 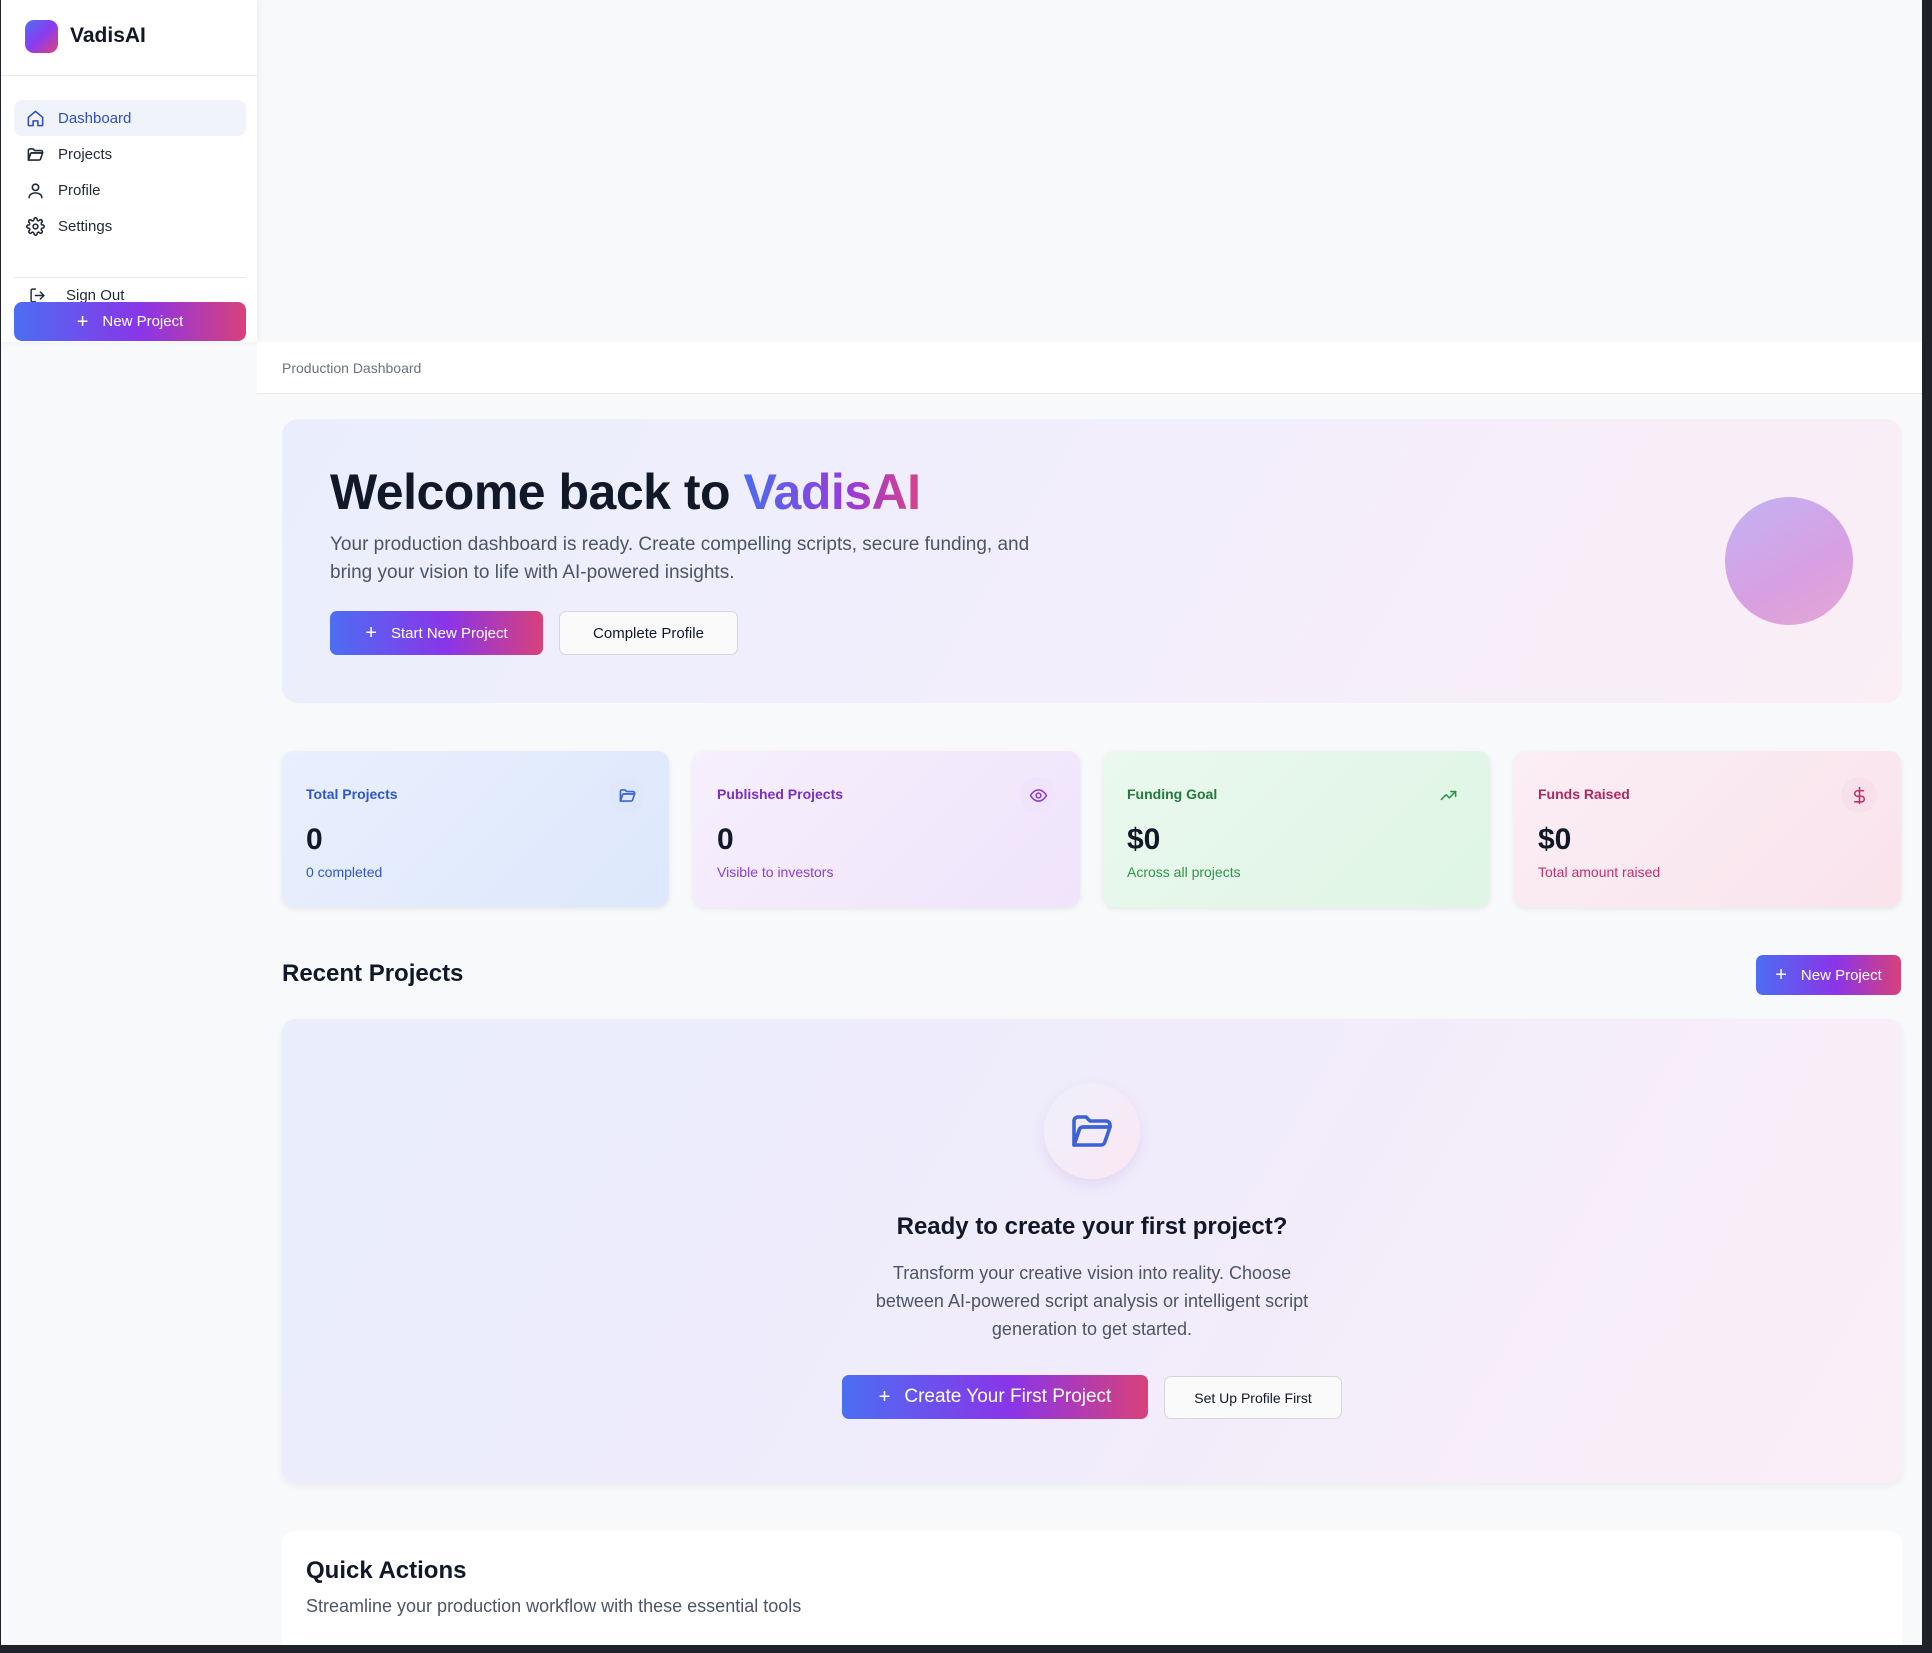 What do you see at coordinates (648, 633) in the screenshot?
I see `complete-profile-button: Complete Profile` at bounding box center [648, 633].